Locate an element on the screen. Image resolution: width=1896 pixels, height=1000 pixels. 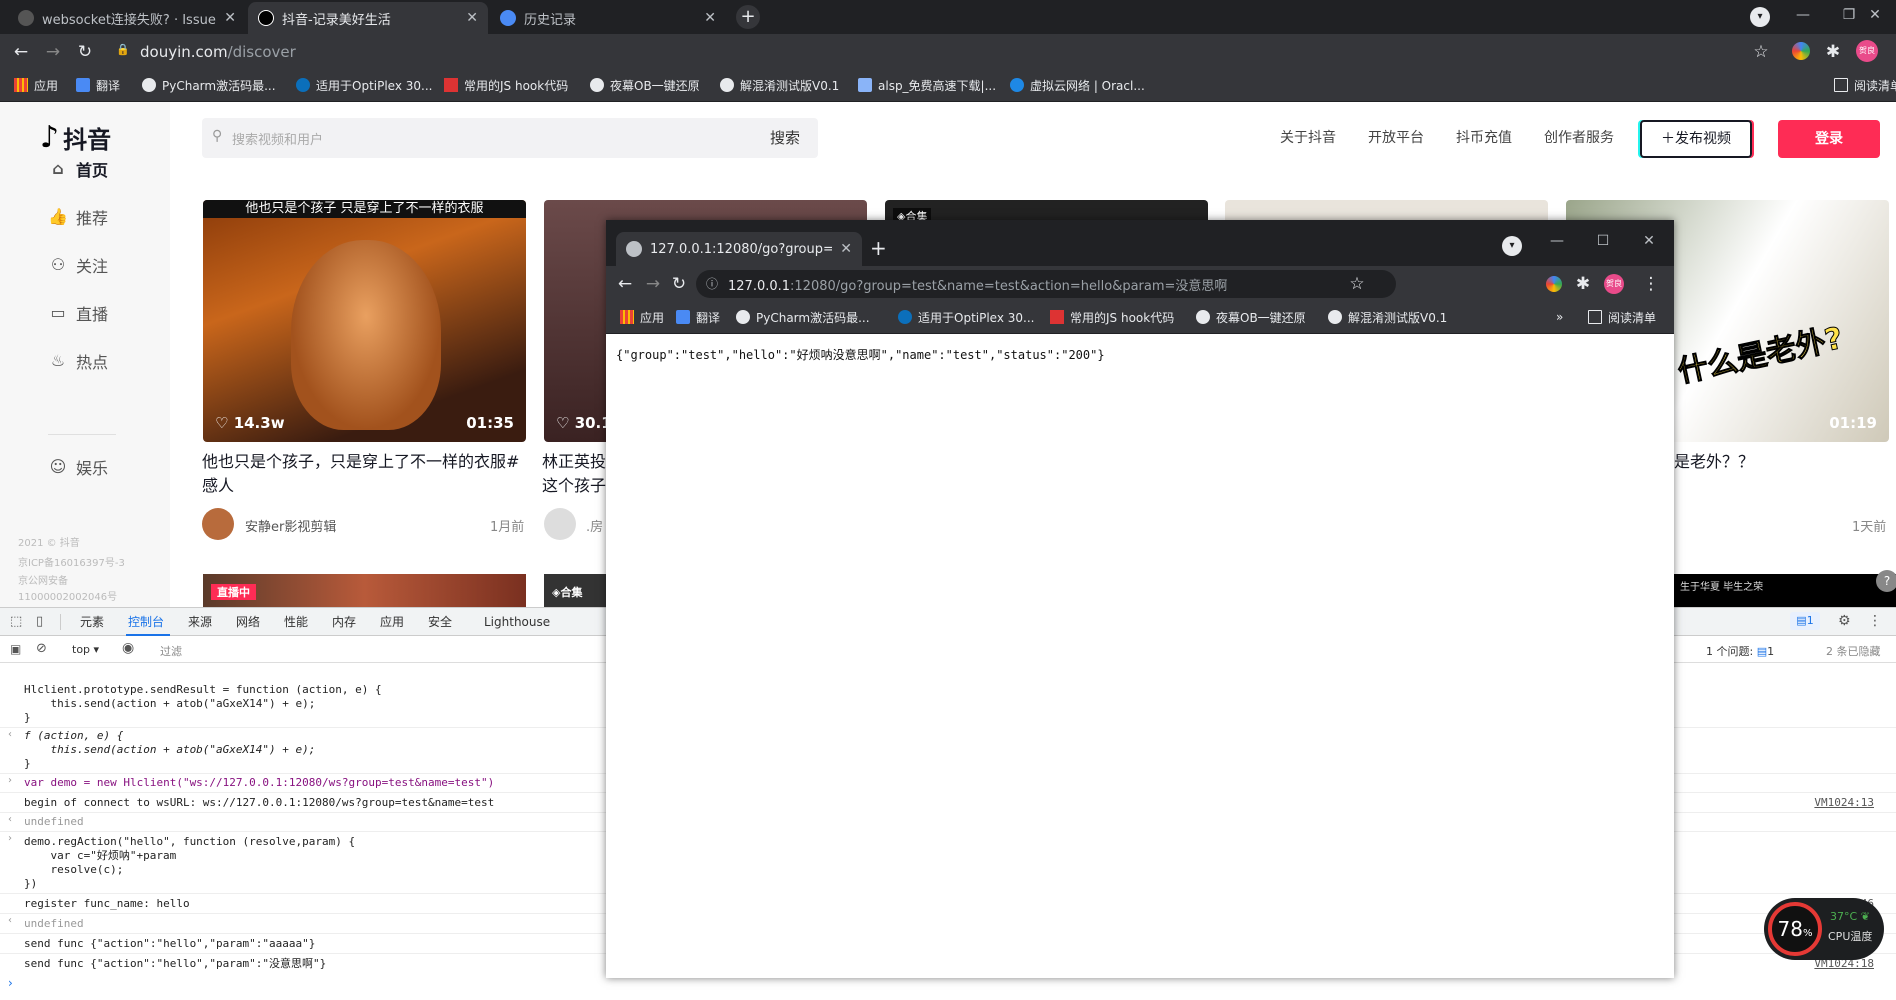
tab-sources: 来源 is located at coordinates (200, 622).